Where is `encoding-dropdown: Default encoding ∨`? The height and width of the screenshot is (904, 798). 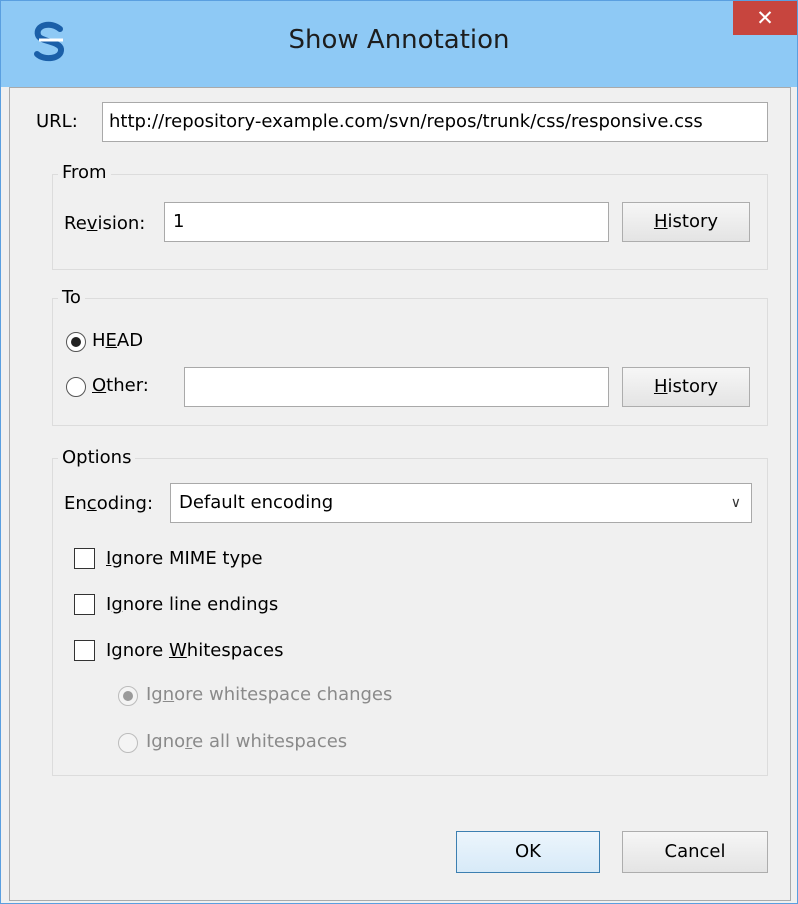
encoding-dropdown: Default encoding ∨ is located at coordinates (461, 503).